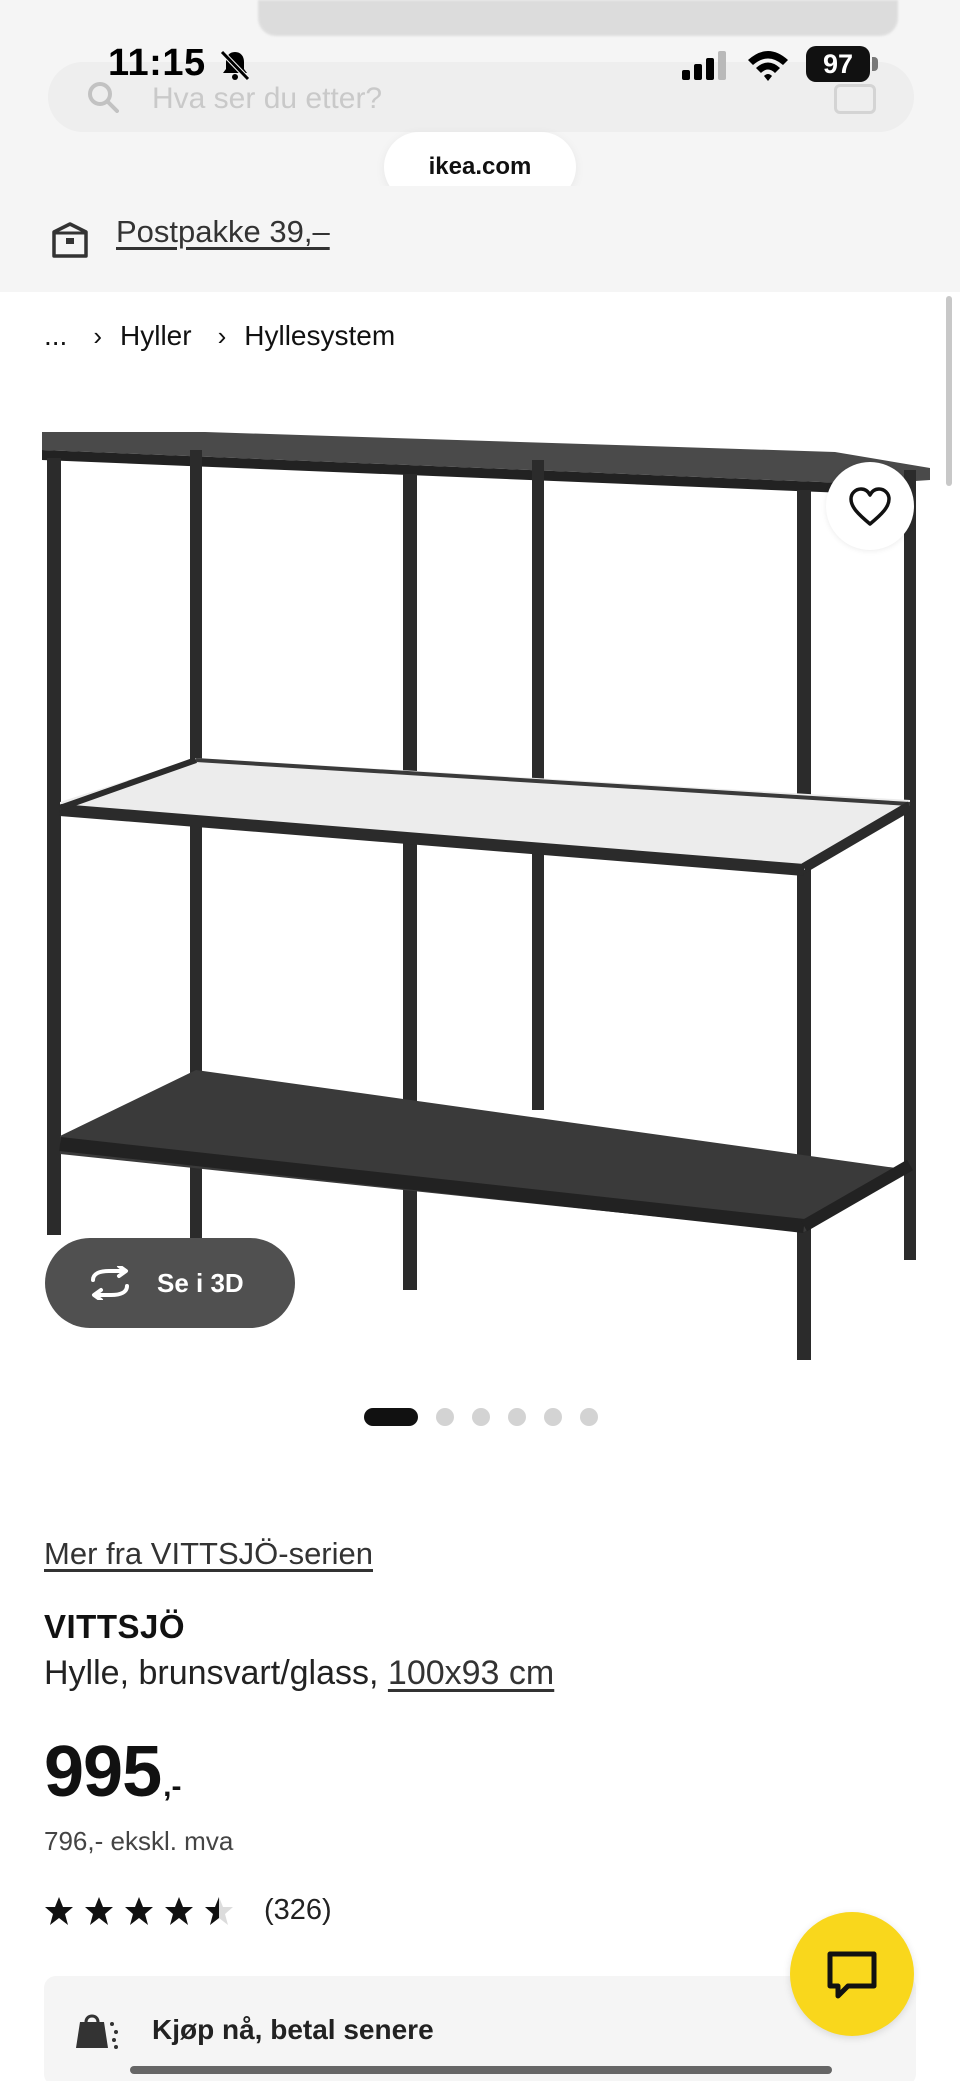  Describe the element at coordinates (70, 240) in the screenshot. I see `parcel-box-icon` at that location.